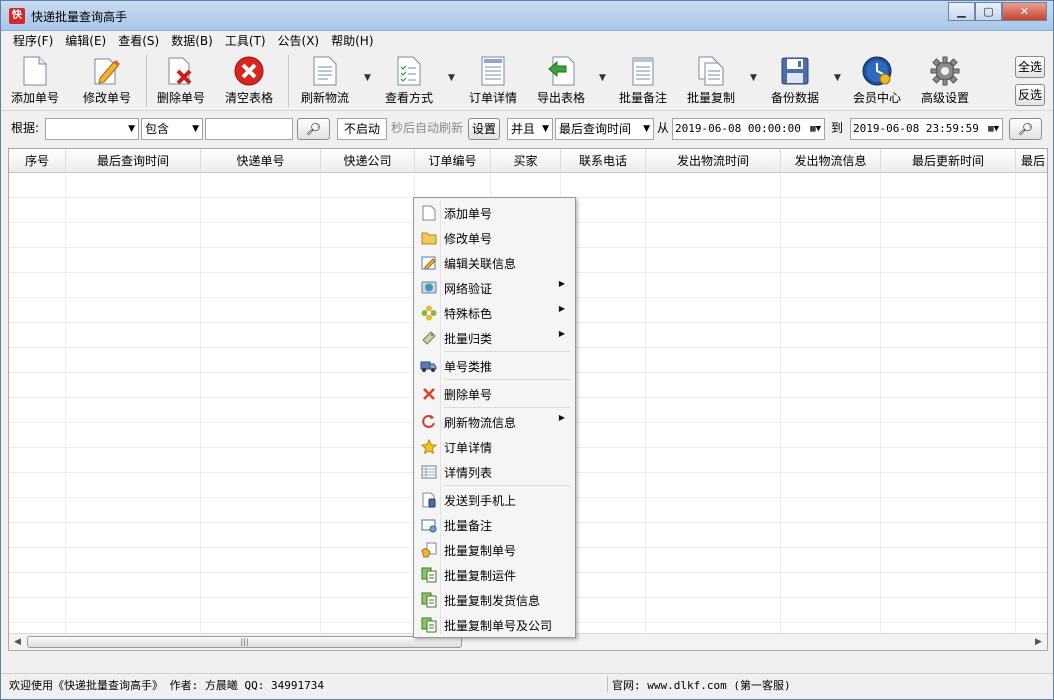 The height and width of the screenshot is (700, 1054). I want to click on column-header-ship-info: 发出物流信息, so click(831, 161).